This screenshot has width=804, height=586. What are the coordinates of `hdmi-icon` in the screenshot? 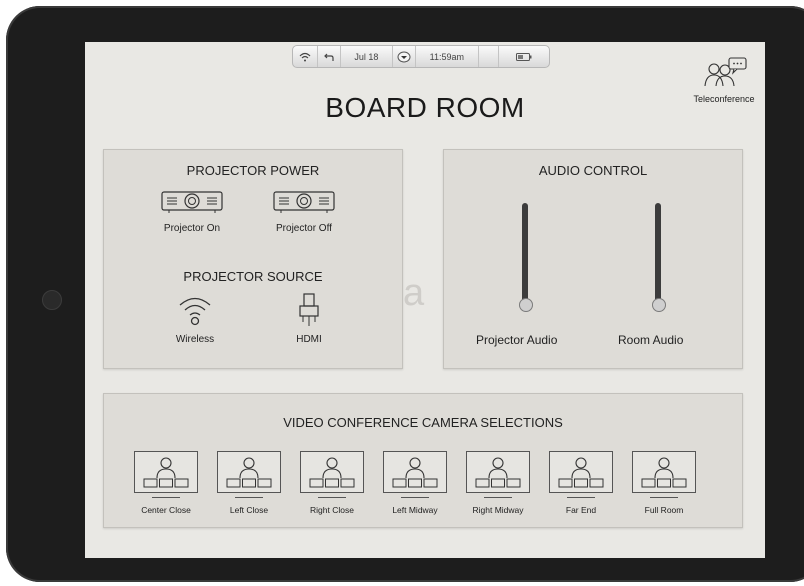 It's located at (309, 309).